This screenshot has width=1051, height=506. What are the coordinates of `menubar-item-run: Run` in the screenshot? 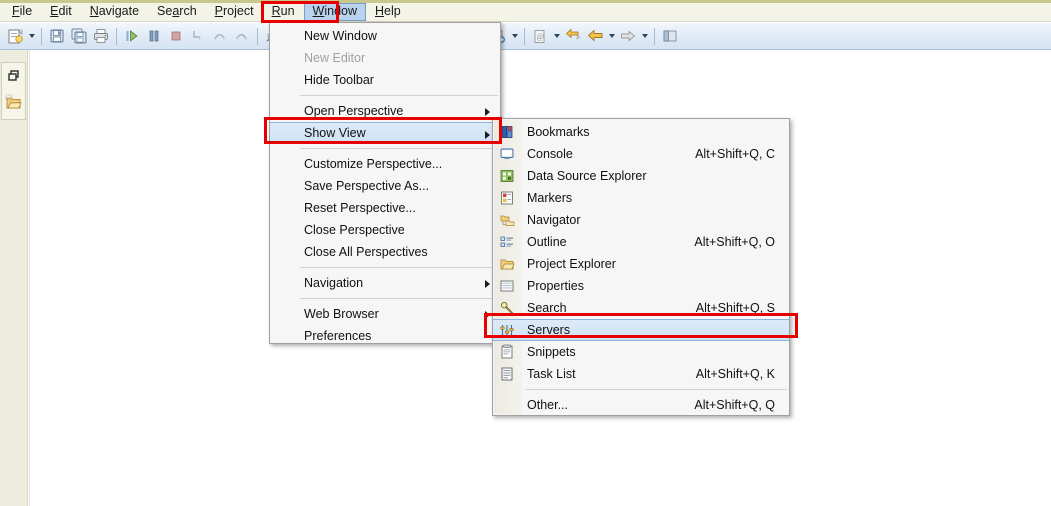 It's located at (283, 12).